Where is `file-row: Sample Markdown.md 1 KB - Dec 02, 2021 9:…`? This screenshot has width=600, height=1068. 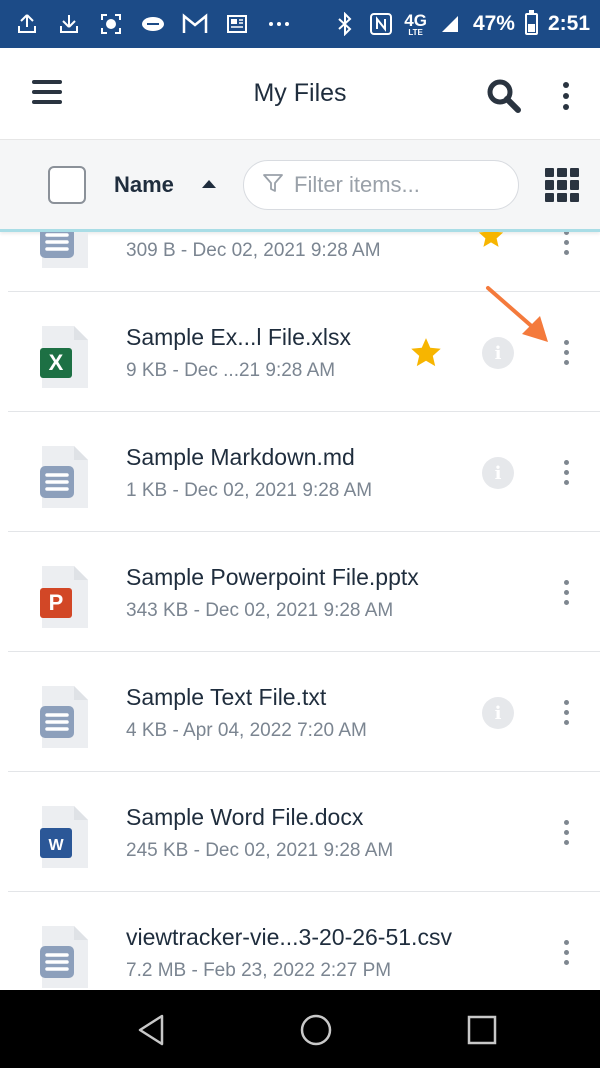 file-row: Sample Markdown.md 1 KB - Dec 02, 2021 9:… is located at coordinates (304, 472).